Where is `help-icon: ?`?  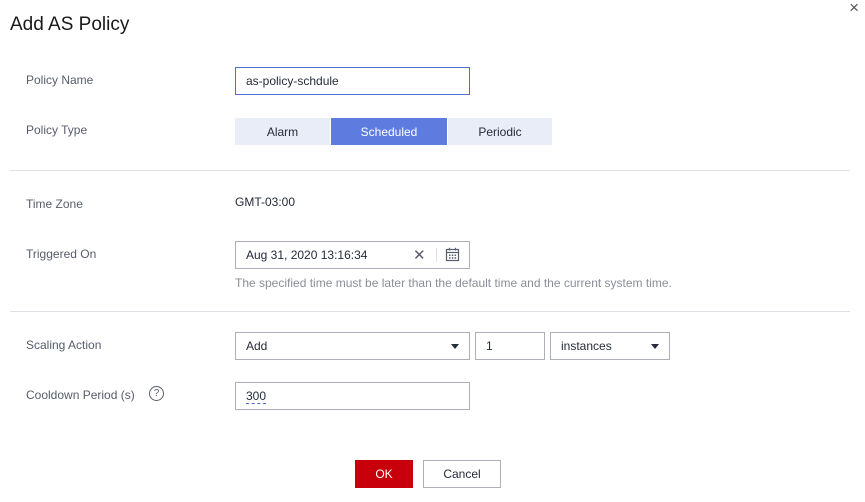 help-icon: ? is located at coordinates (156, 393).